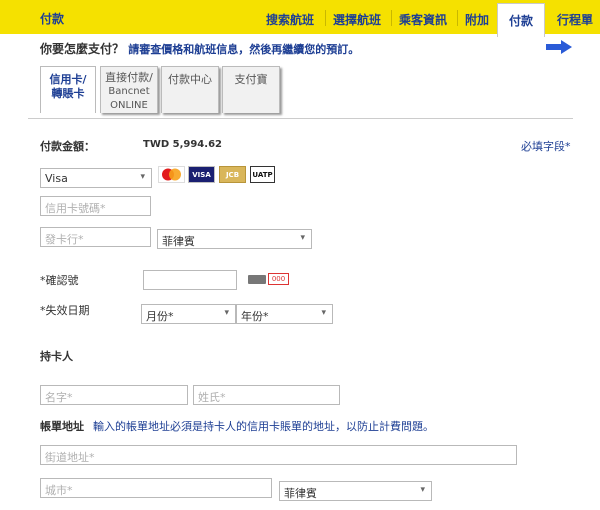  What do you see at coordinates (423, 19) in the screenshot?
I see `nav-passenger-info: 乘客資訊` at bounding box center [423, 19].